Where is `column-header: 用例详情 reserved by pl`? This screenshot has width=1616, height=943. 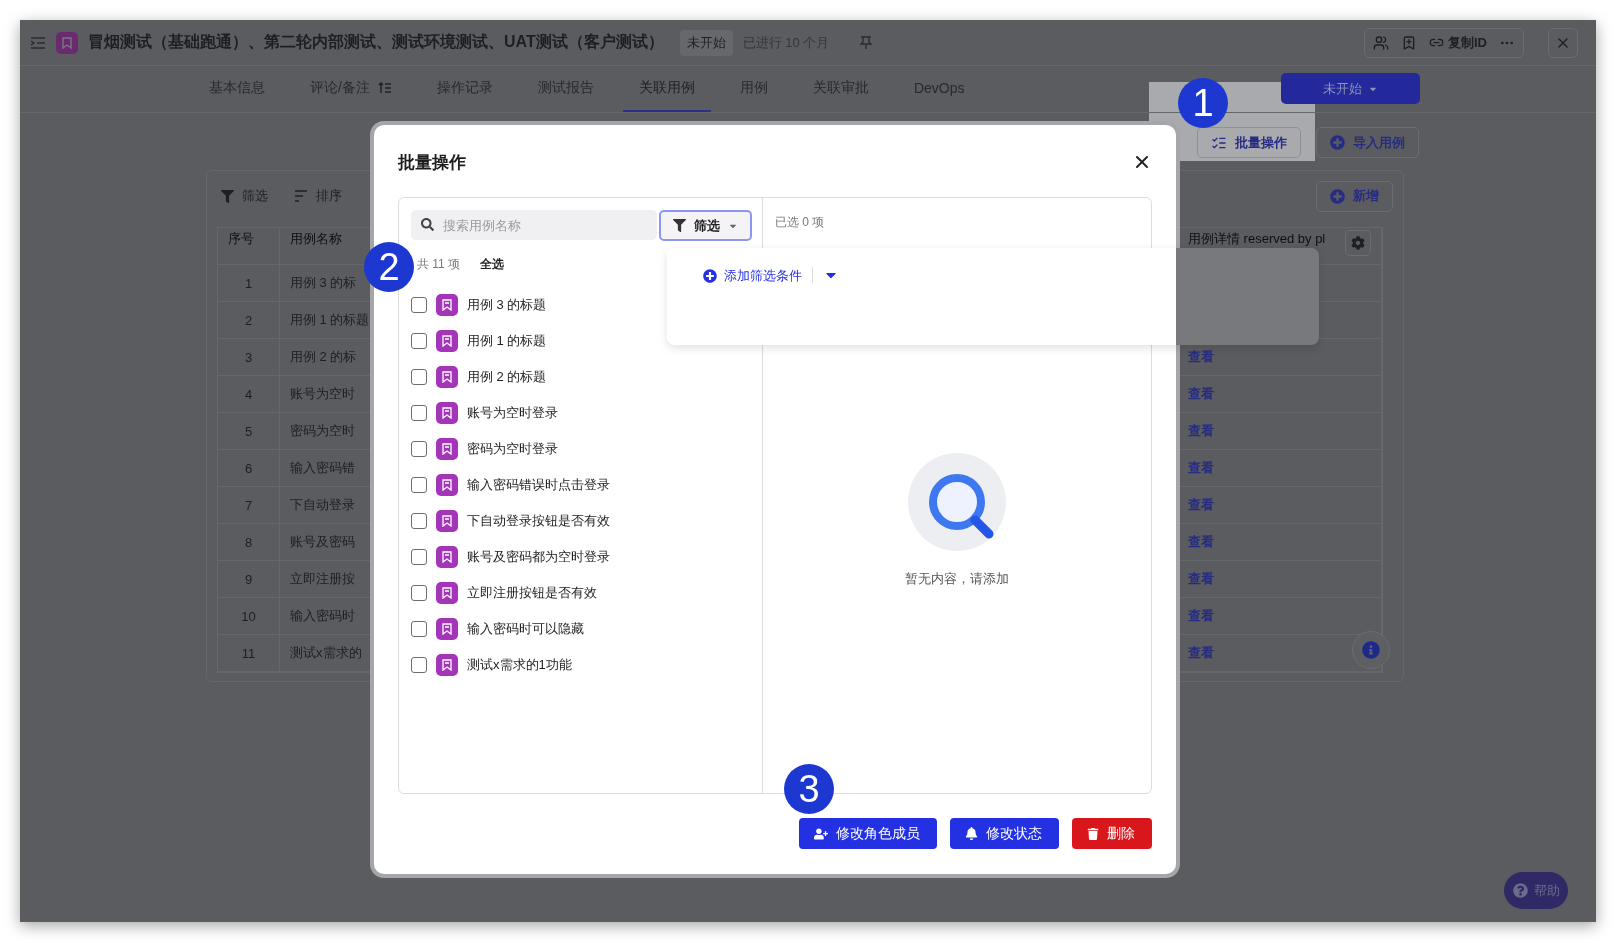
column-header: 用例详情 reserved by pl is located at coordinates (1257, 239).